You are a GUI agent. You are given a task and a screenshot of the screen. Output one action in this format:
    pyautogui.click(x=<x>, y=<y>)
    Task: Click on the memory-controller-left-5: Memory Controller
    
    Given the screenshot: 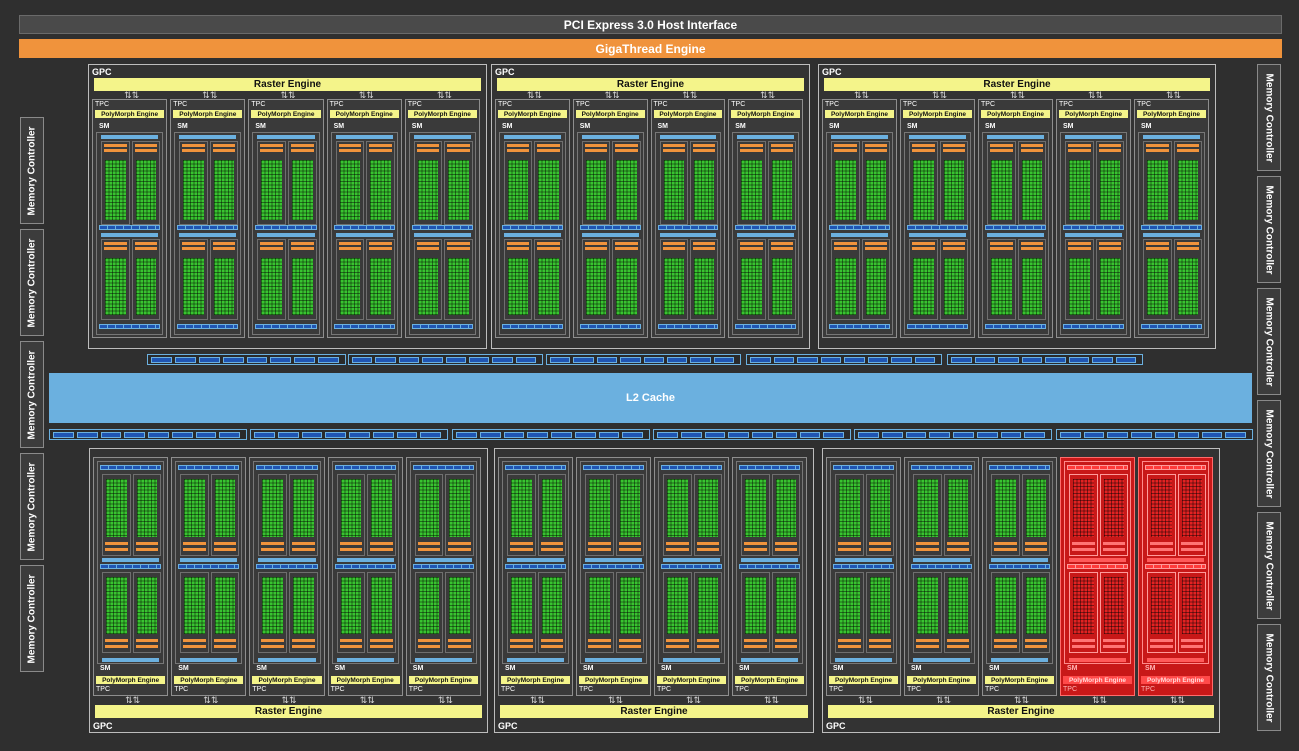 What is the action you would take?
    pyautogui.click(x=32, y=618)
    